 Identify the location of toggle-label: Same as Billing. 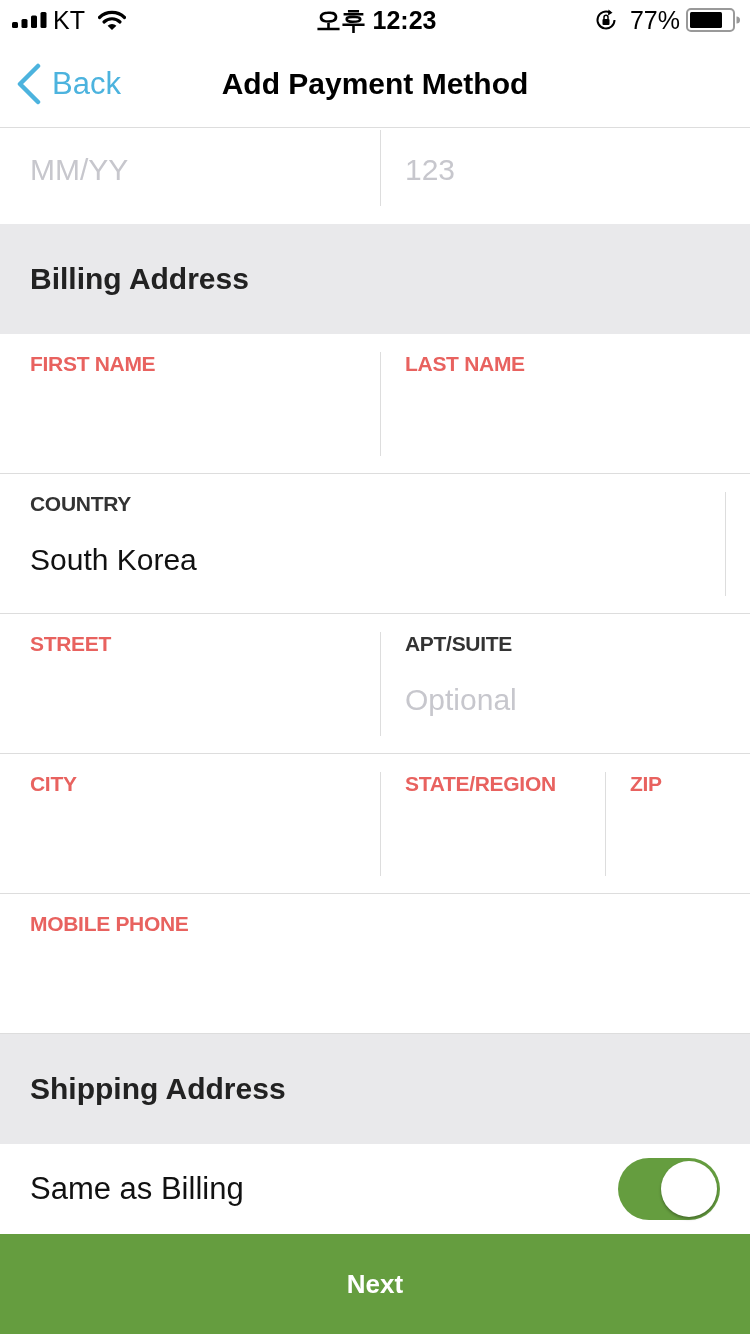
(137, 1189).